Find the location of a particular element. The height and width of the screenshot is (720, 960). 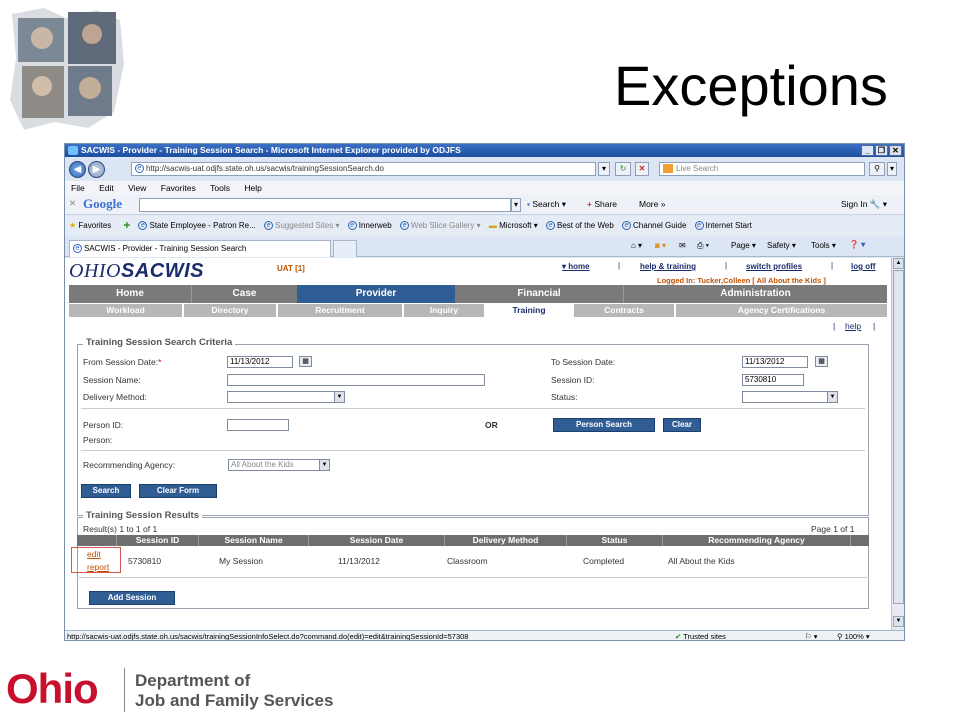

maximize-button: ❐ is located at coordinates (881, 150).